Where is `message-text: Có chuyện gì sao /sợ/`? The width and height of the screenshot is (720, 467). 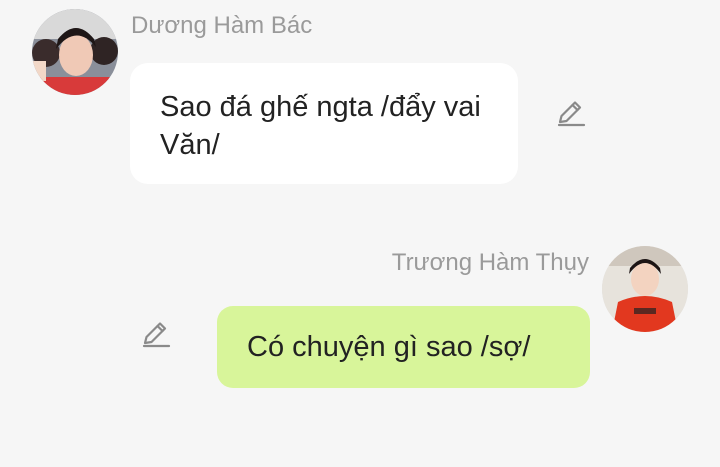 message-text: Có chuyện gì sao /sợ/ is located at coordinates (389, 347).